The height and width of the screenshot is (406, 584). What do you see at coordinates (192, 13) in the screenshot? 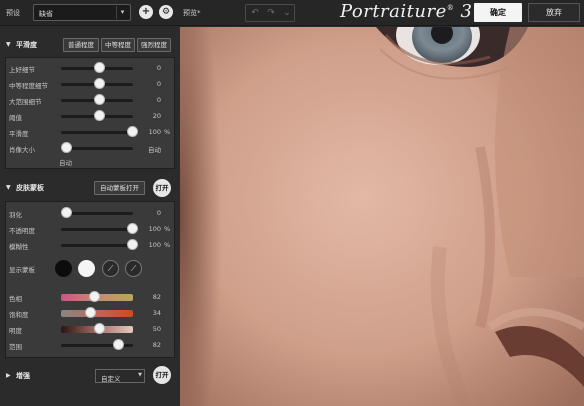
I see `preview-label: 预览*` at bounding box center [192, 13].